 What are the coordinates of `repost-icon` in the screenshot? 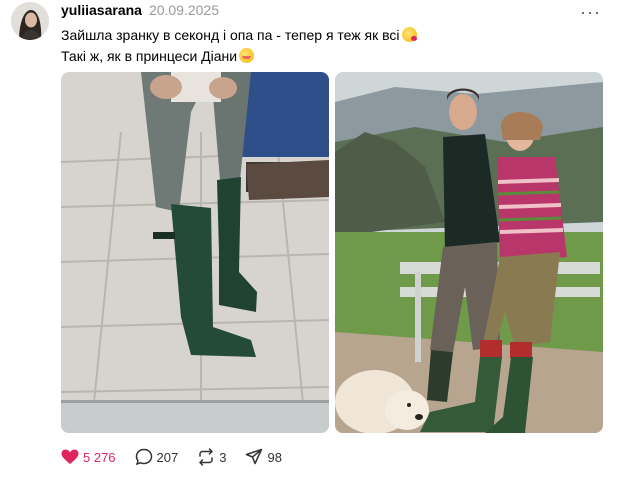 It's located at (206, 457).